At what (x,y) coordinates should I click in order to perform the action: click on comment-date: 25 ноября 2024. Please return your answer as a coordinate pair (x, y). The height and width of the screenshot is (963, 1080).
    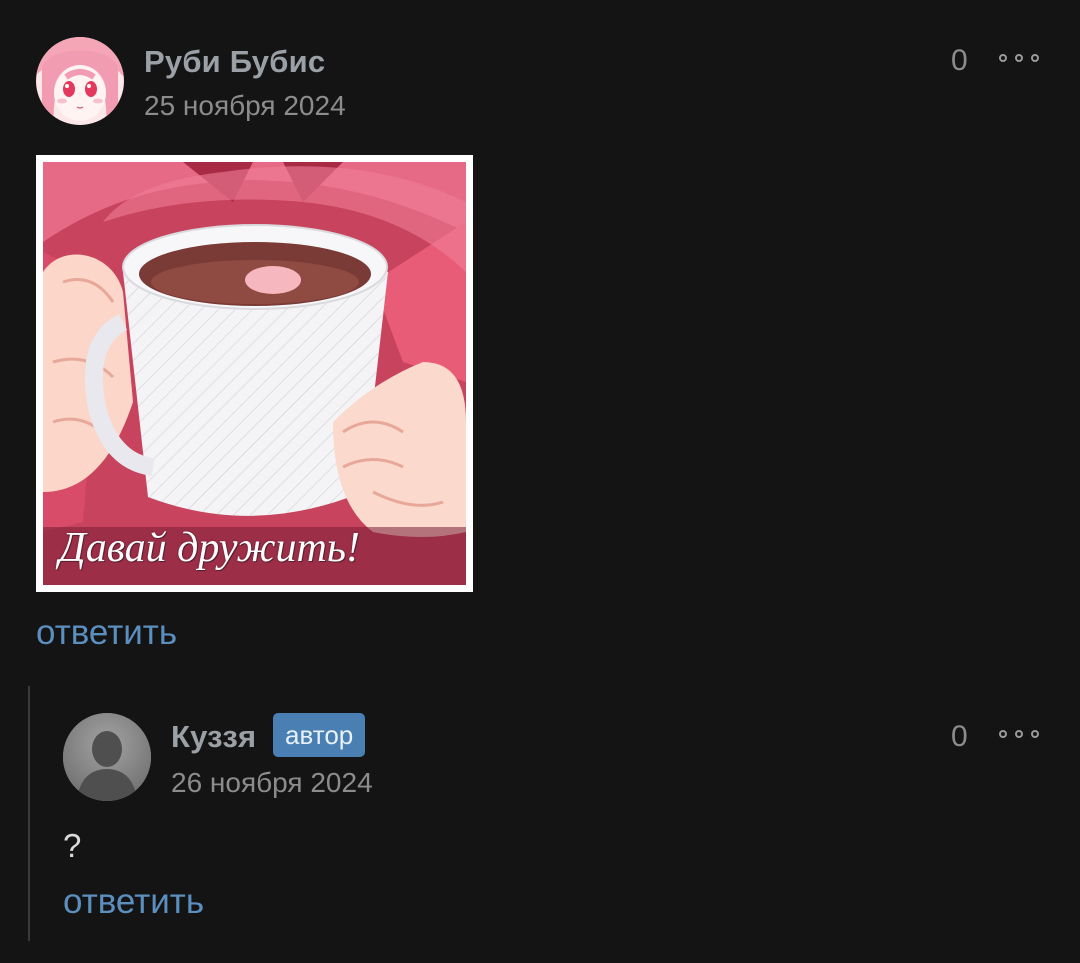
    Looking at the image, I should click on (245, 105).